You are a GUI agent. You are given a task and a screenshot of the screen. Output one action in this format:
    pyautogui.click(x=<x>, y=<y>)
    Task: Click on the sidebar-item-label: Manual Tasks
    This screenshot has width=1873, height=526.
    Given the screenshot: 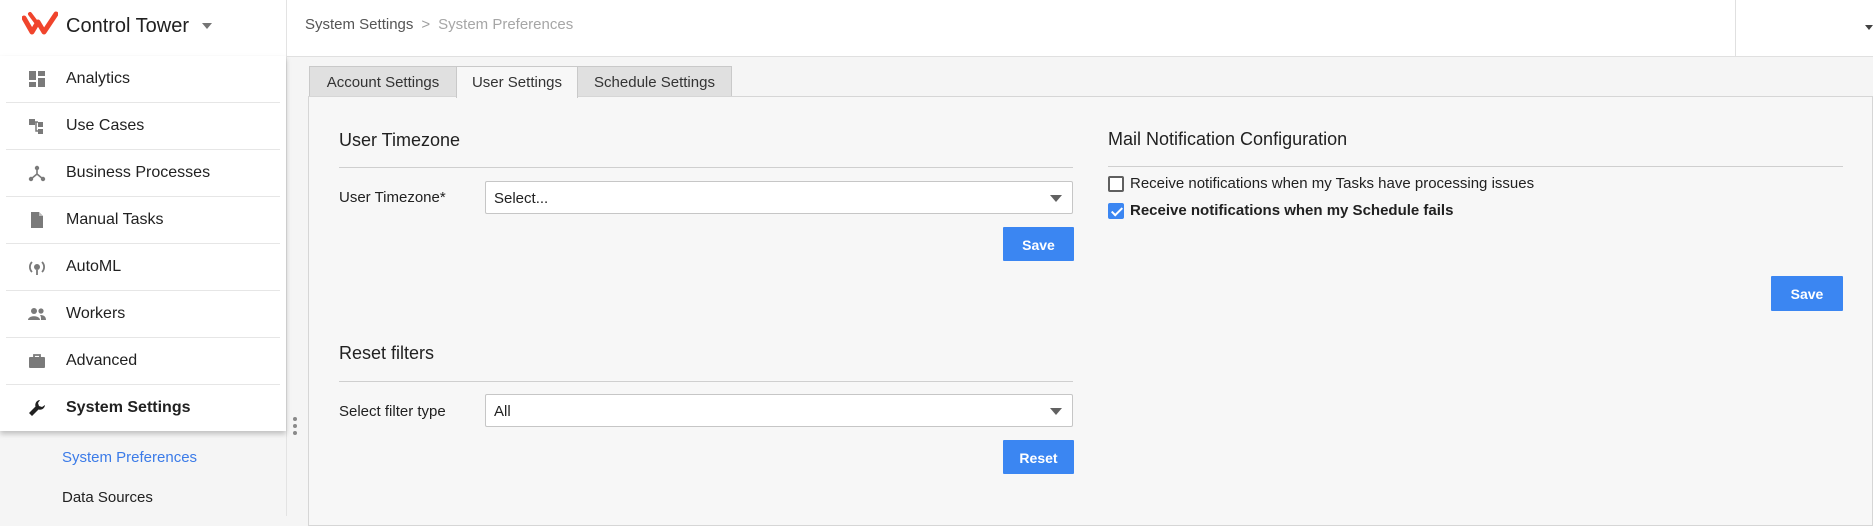 What is the action you would take?
    pyautogui.click(x=115, y=219)
    